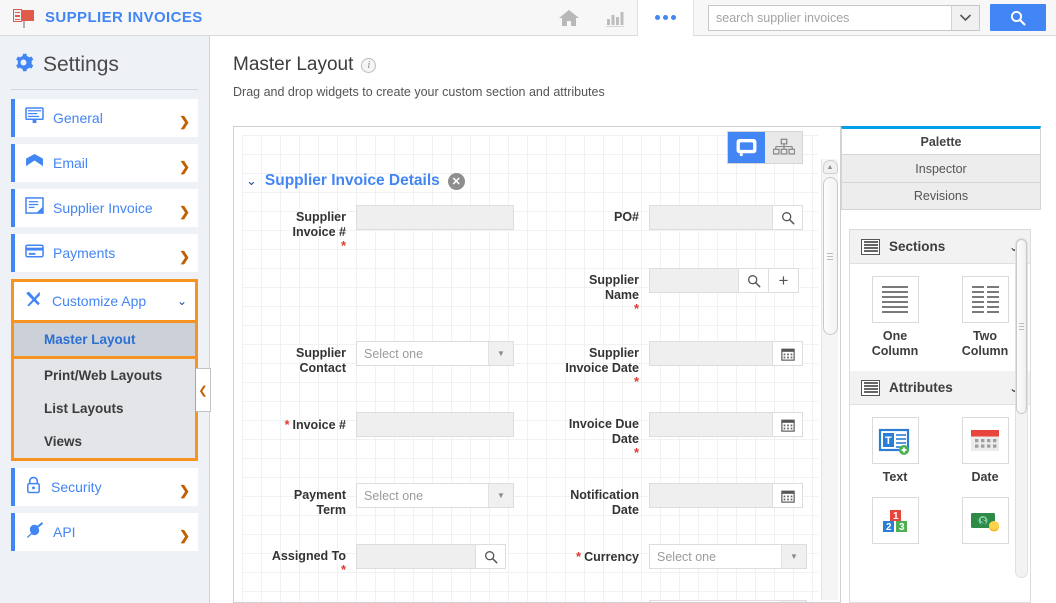  I want to click on sidebar-subitem-master-layout: Master Layout, so click(104, 341).